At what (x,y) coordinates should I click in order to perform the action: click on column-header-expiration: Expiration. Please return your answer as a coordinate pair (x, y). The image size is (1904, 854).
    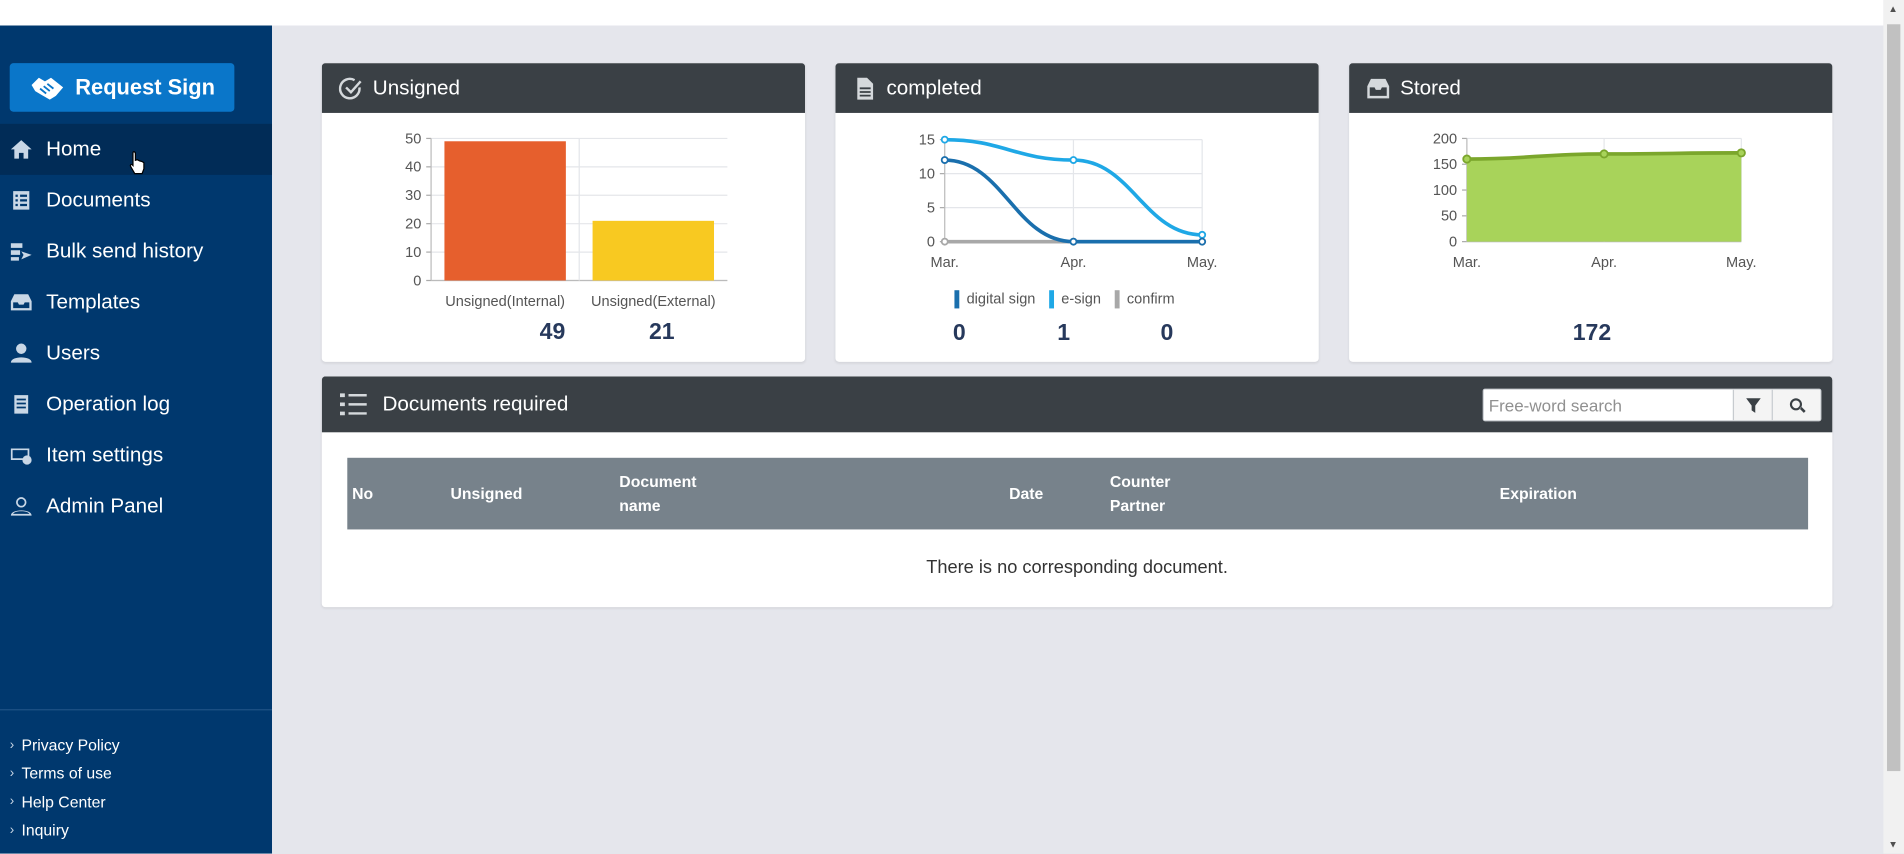
    Looking at the image, I should click on (1538, 494).